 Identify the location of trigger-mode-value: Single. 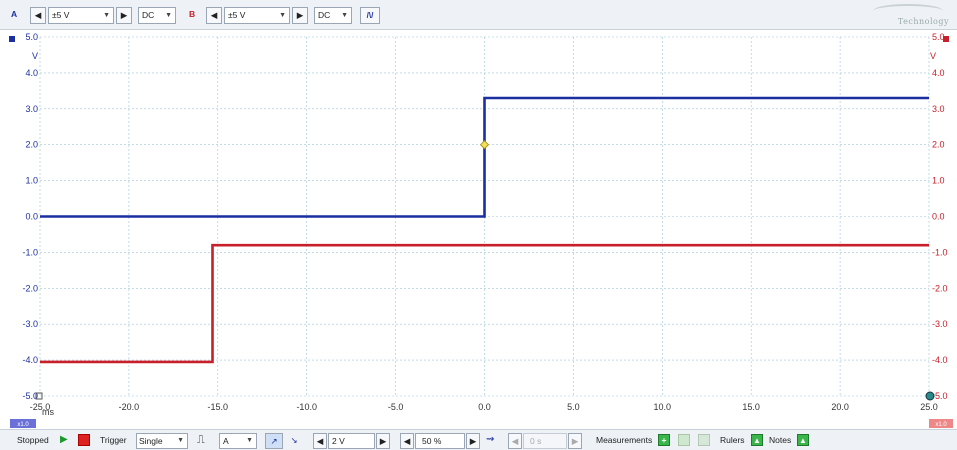
(151, 441).